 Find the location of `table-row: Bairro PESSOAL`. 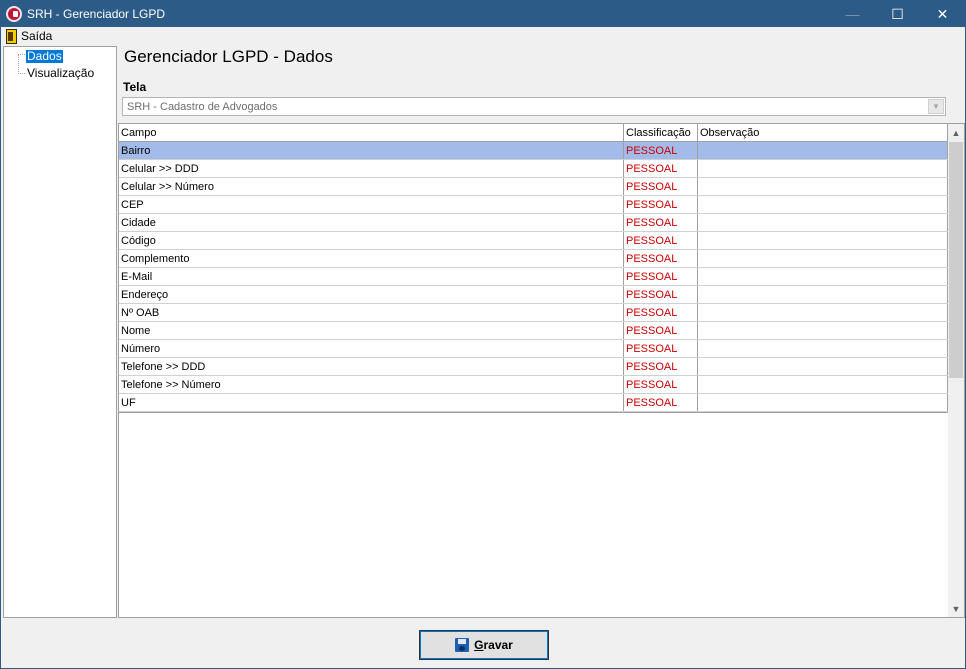

table-row: Bairro PESSOAL is located at coordinates (533, 151).